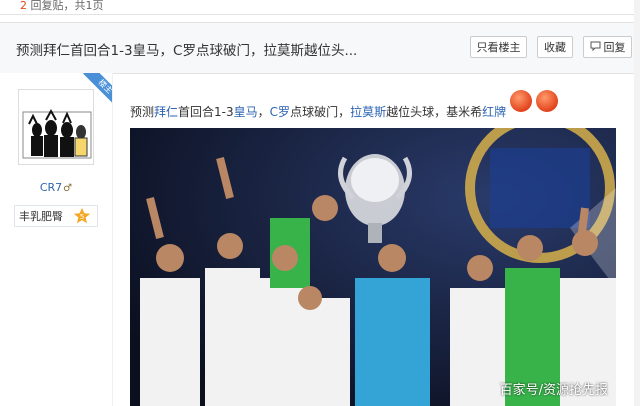 The image size is (640, 406). What do you see at coordinates (41, 216) in the screenshot?
I see `badge-title: 丰乳肥臀` at bounding box center [41, 216].